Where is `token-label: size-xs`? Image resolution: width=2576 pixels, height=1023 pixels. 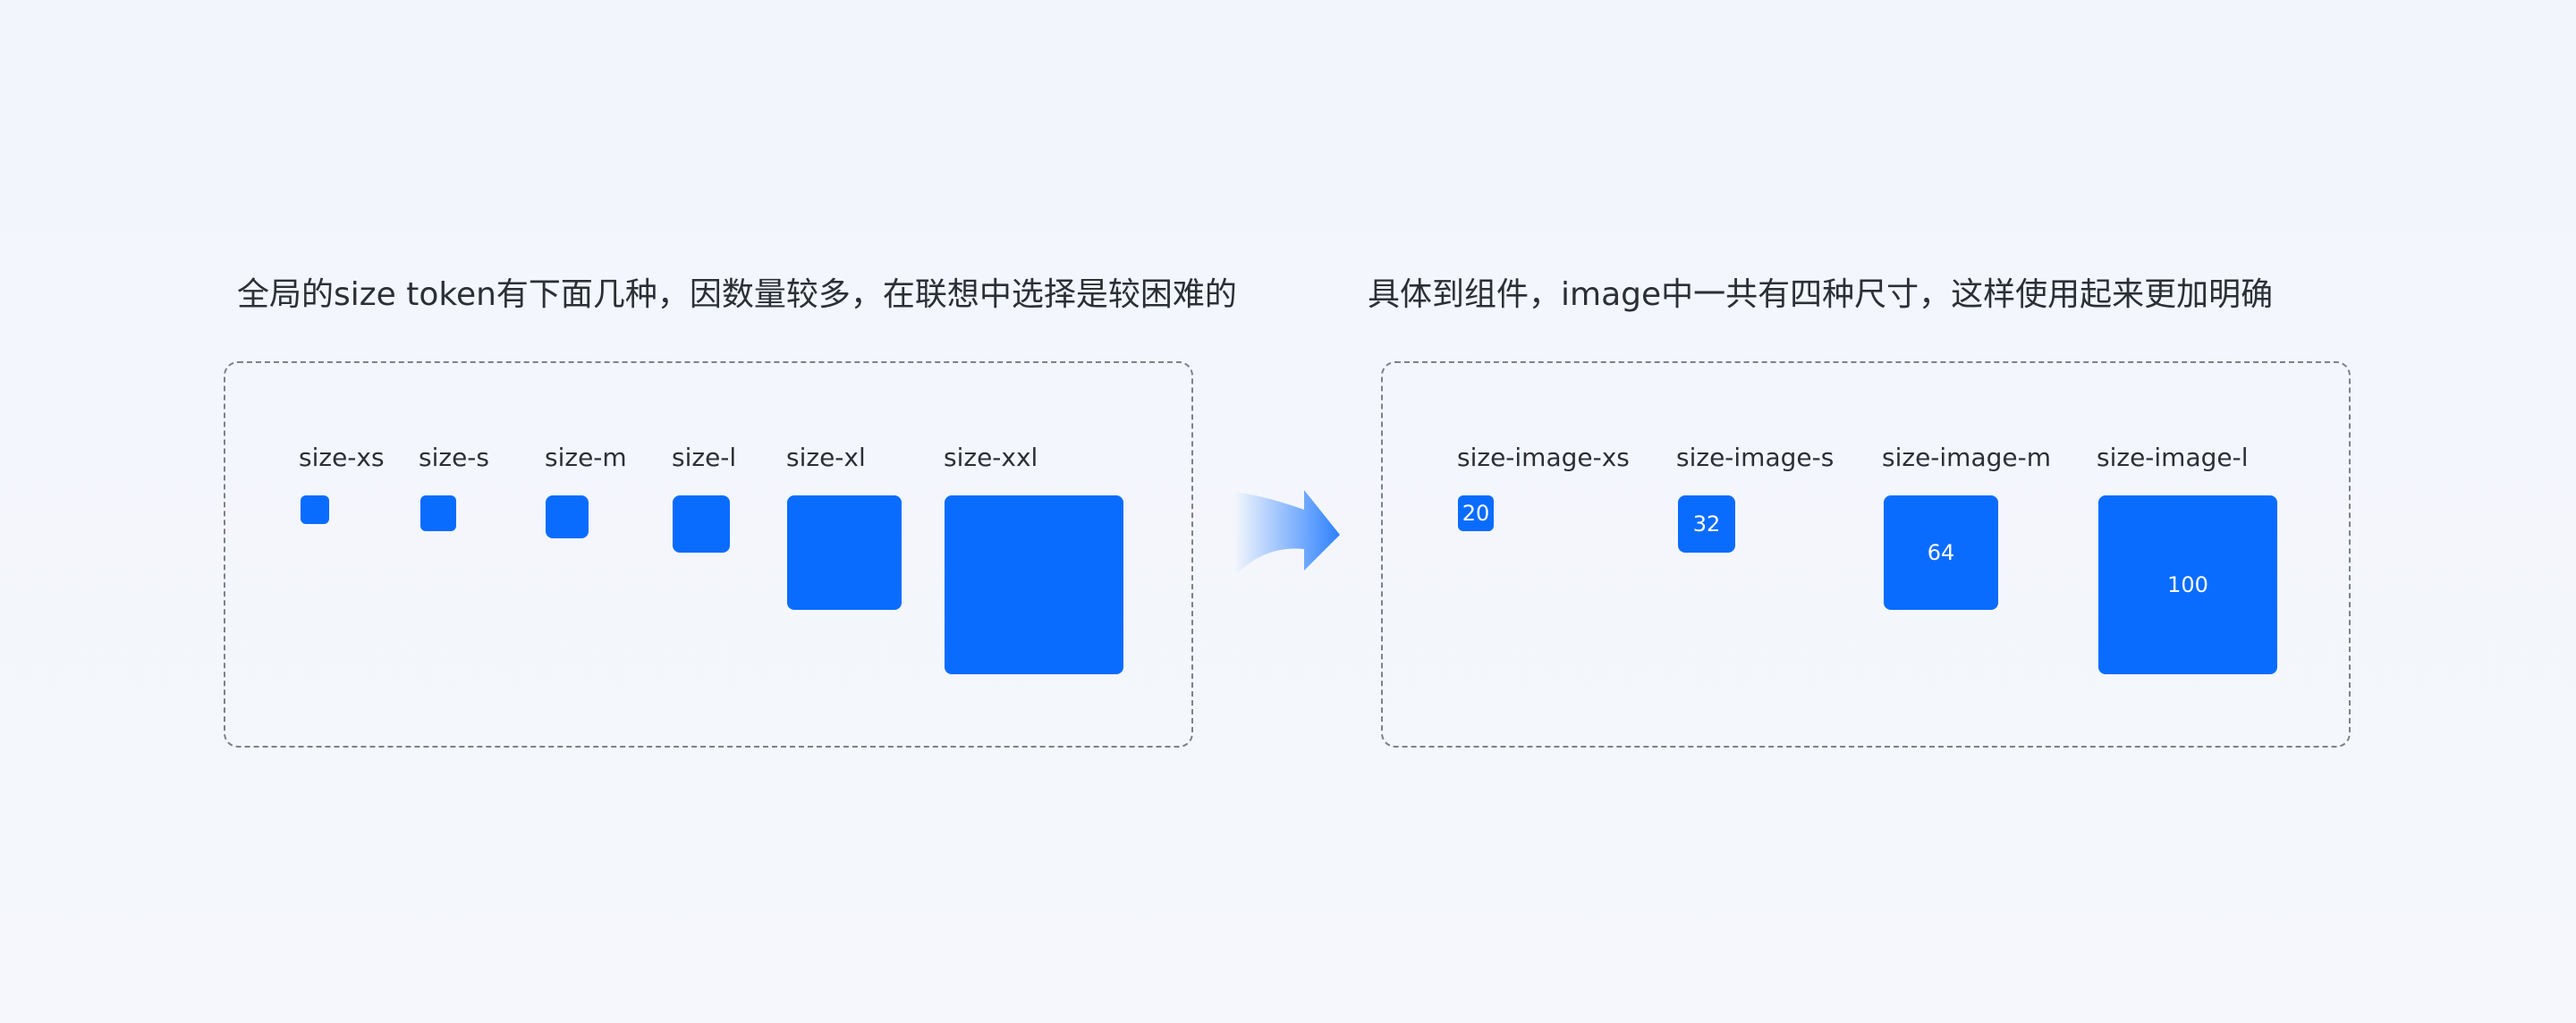
token-label: size-xs is located at coordinates (342, 457).